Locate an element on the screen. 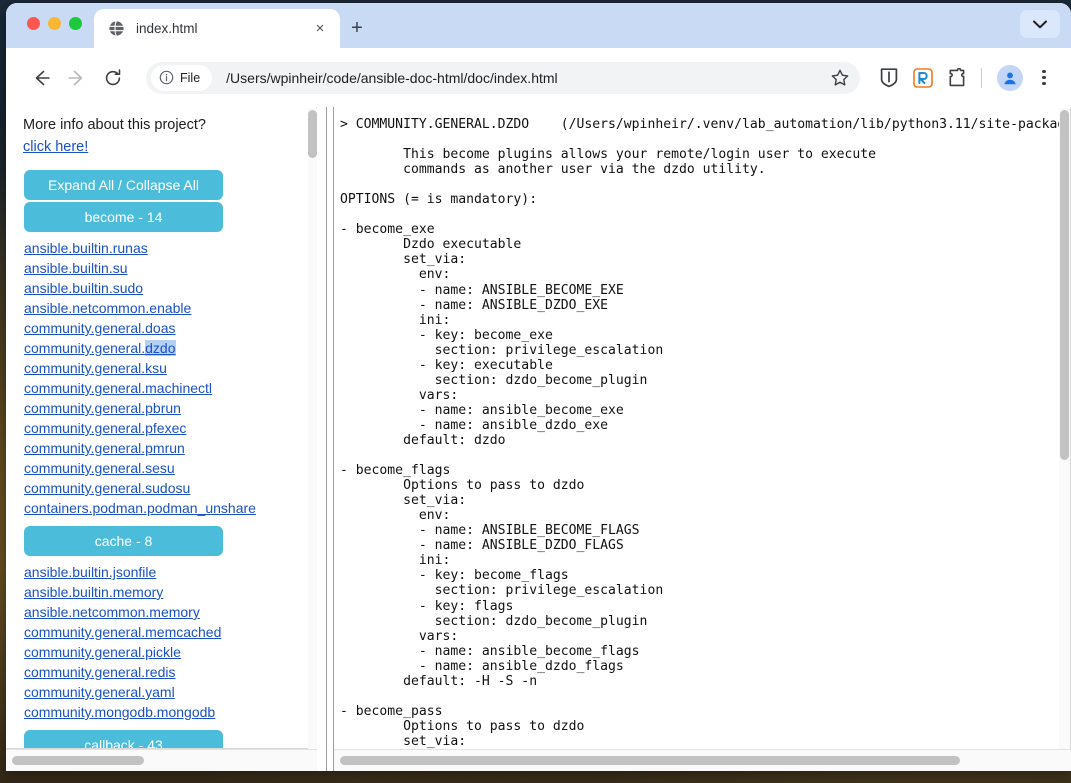 The height and width of the screenshot is (783, 1071). forward-button is located at coordinates (77, 78).